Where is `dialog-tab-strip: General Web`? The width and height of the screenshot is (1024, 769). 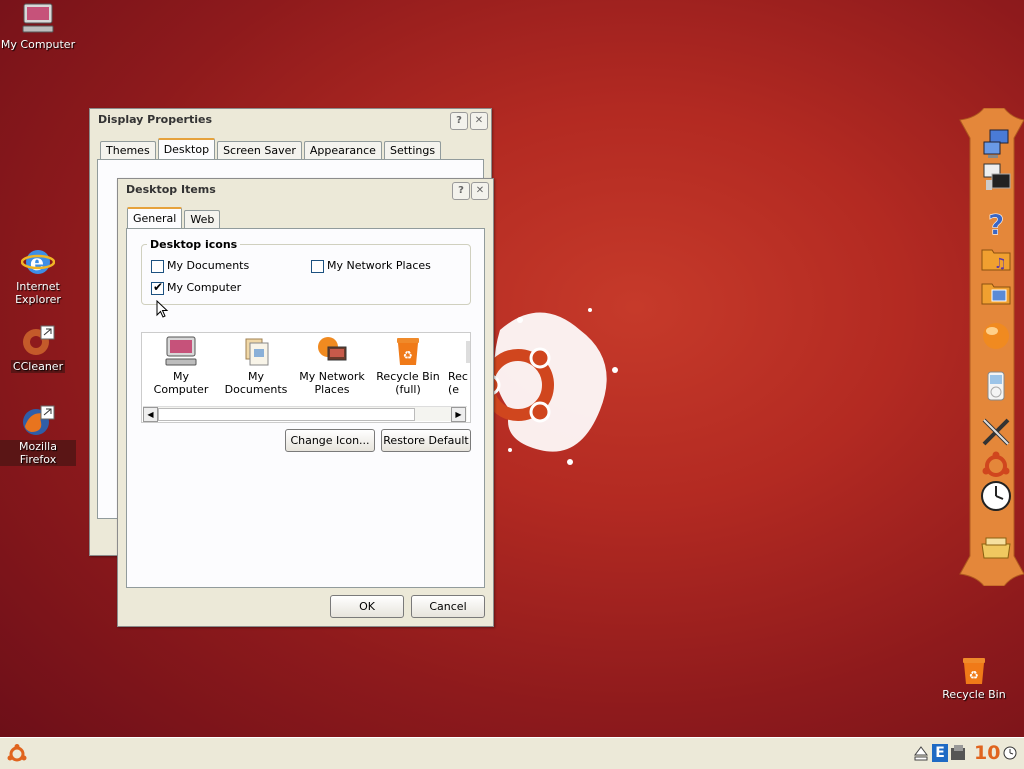
dialog-tab-strip: General Web is located at coordinates (174, 218).